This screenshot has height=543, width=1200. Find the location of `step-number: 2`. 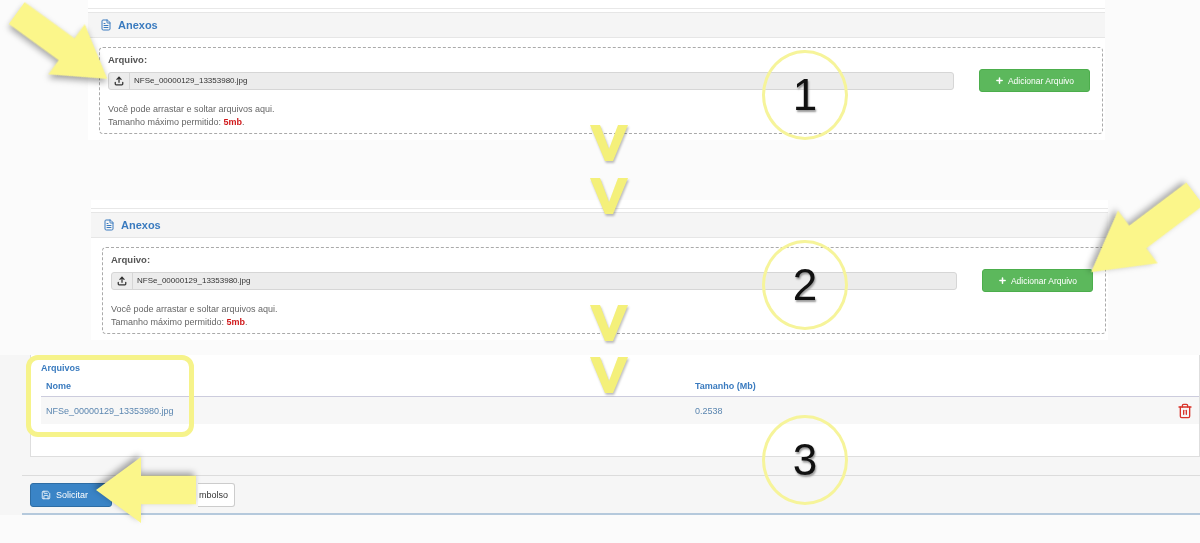

step-number: 2 is located at coordinates (805, 285).